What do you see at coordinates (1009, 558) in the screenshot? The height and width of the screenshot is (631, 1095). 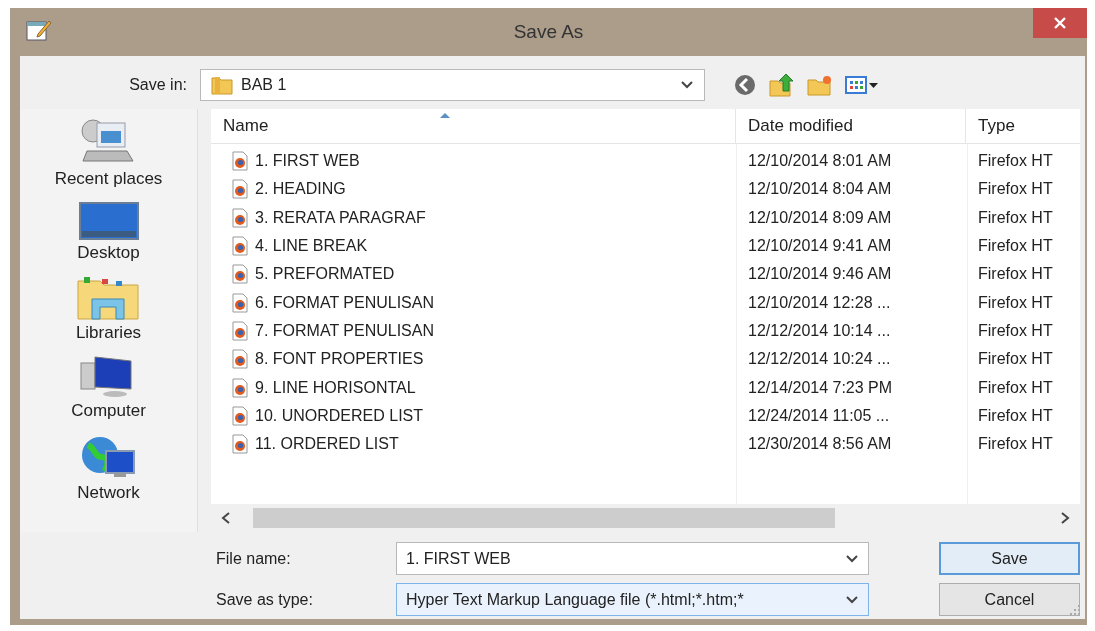 I see `dialog-button: Save` at bounding box center [1009, 558].